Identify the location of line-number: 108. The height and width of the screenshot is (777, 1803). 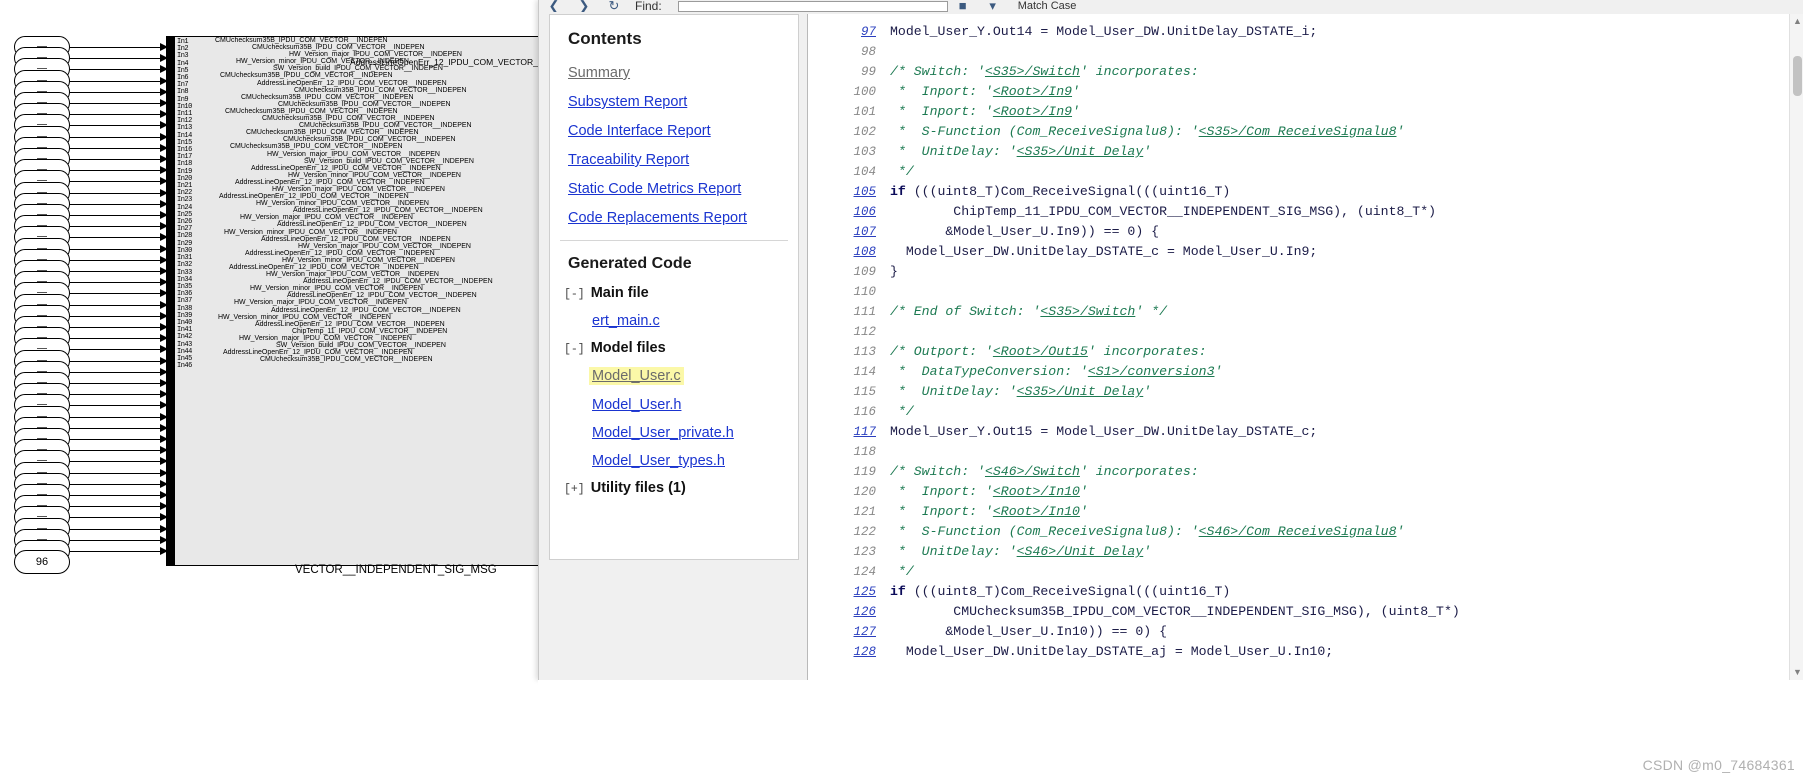
(849, 252).